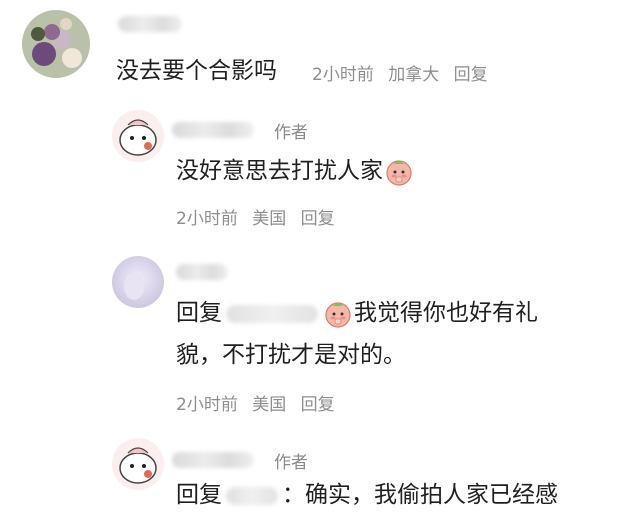  What do you see at coordinates (414, 75) in the screenshot?
I see `comment-location: 加拿大` at bounding box center [414, 75].